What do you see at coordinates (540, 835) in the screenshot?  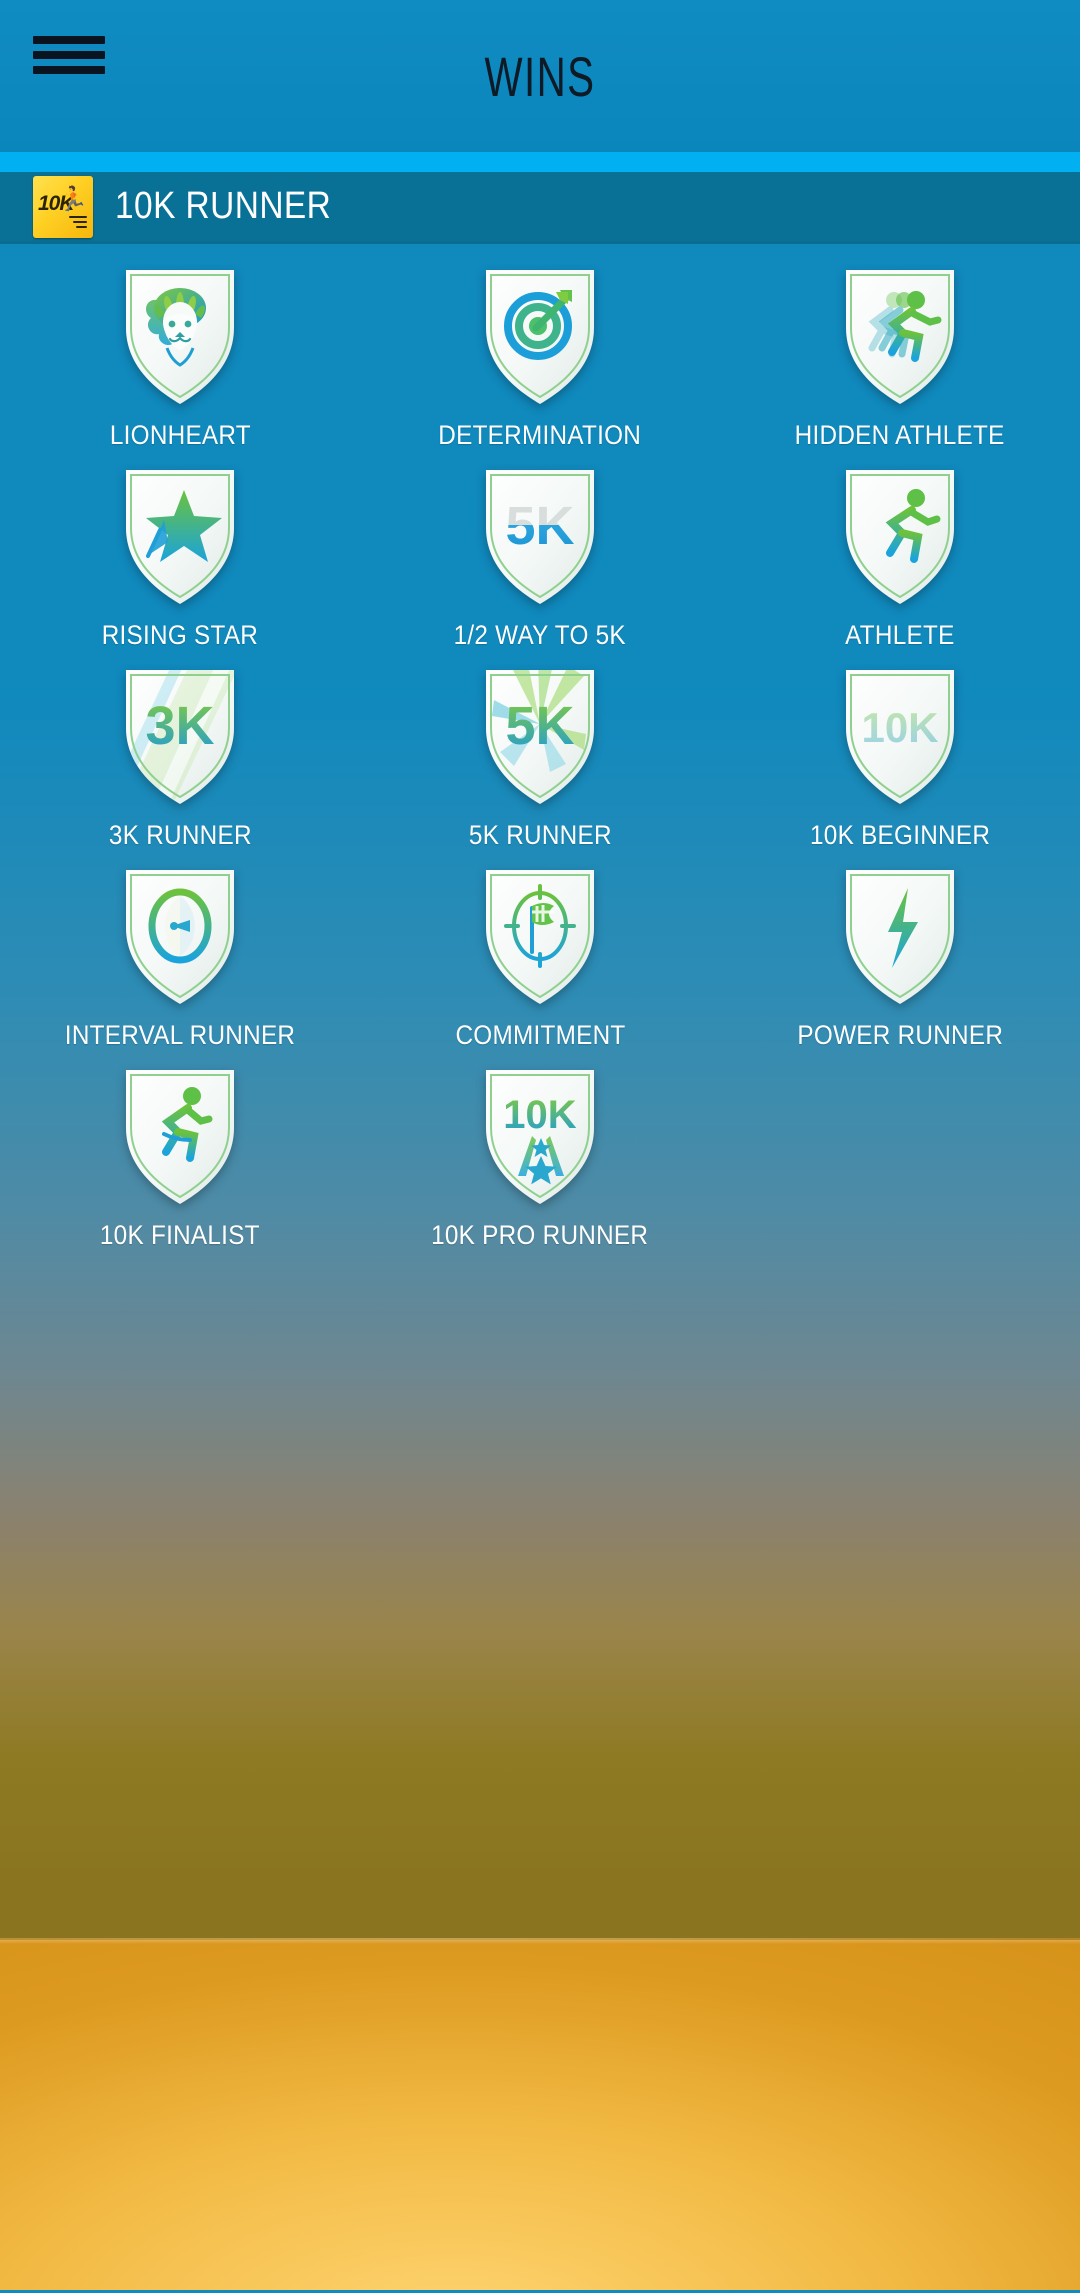 I see `badge-label: 5K RUNNER` at bounding box center [540, 835].